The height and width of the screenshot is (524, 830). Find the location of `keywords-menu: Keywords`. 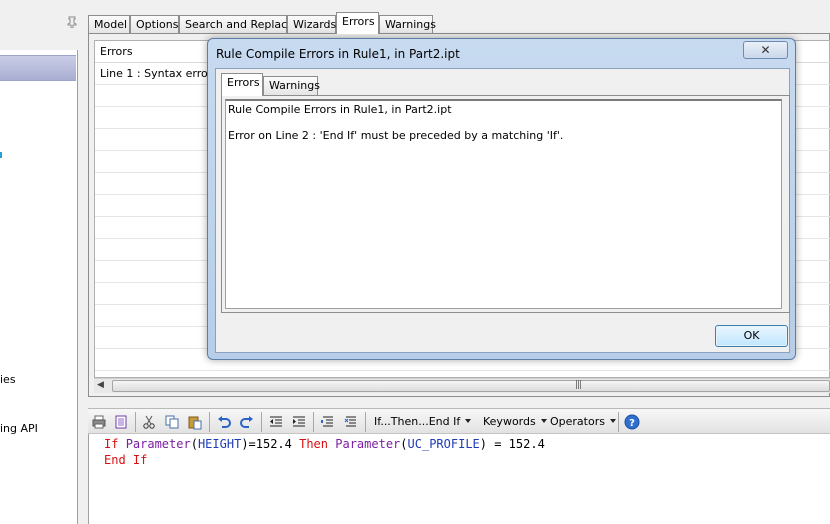

keywords-menu: Keywords is located at coordinates (515, 421).